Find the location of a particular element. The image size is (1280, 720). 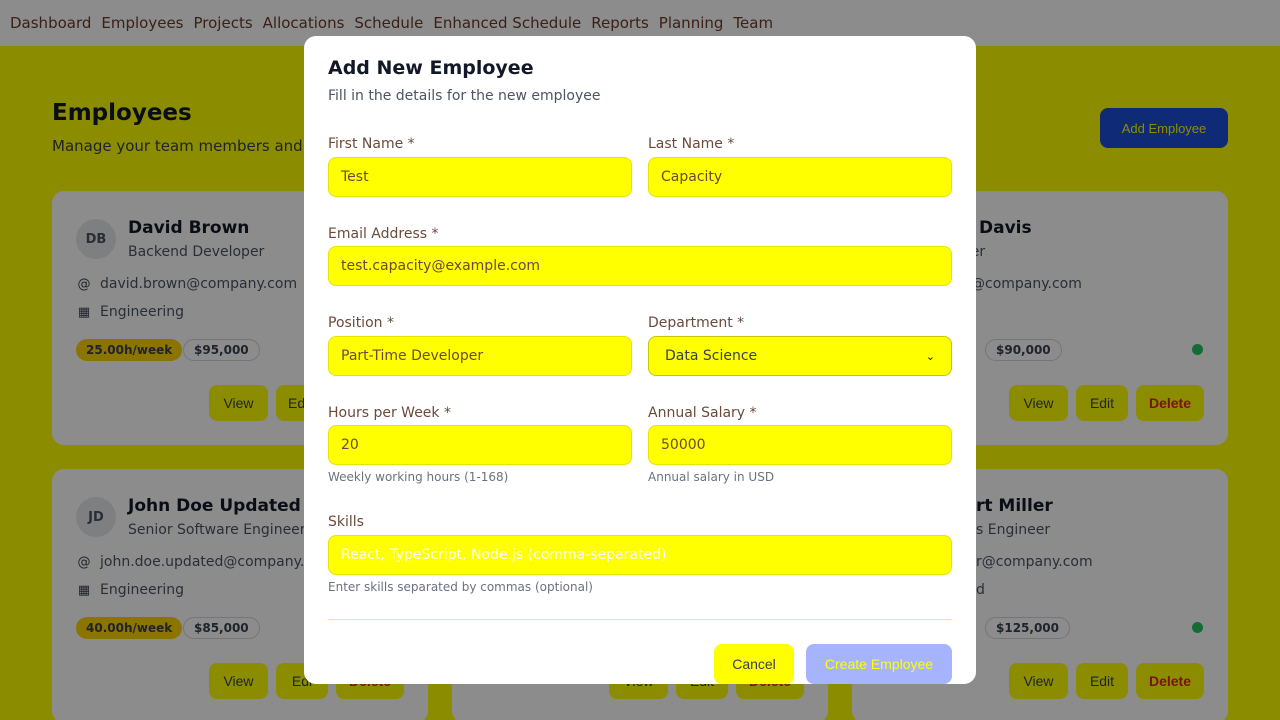

hours-label: Hours per Week * is located at coordinates (389, 413).